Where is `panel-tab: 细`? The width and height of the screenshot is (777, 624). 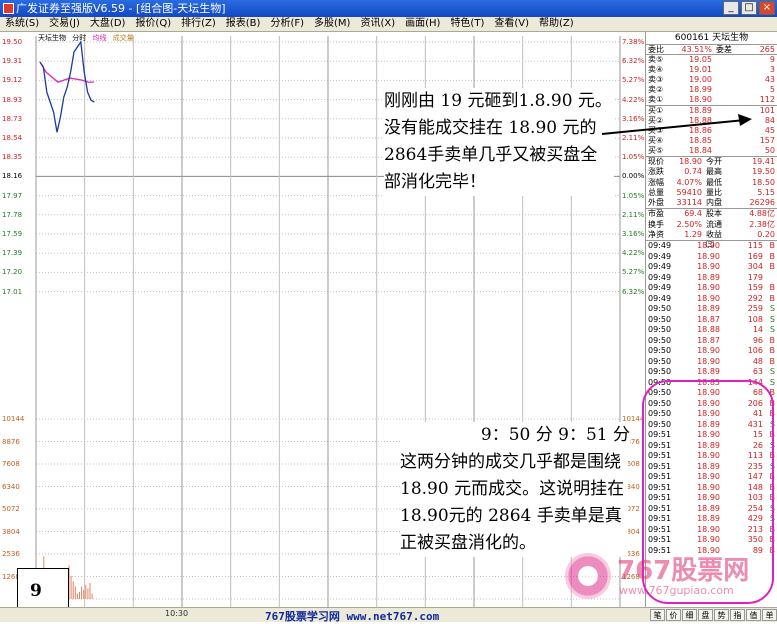 panel-tab: 细 is located at coordinates (689, 615).